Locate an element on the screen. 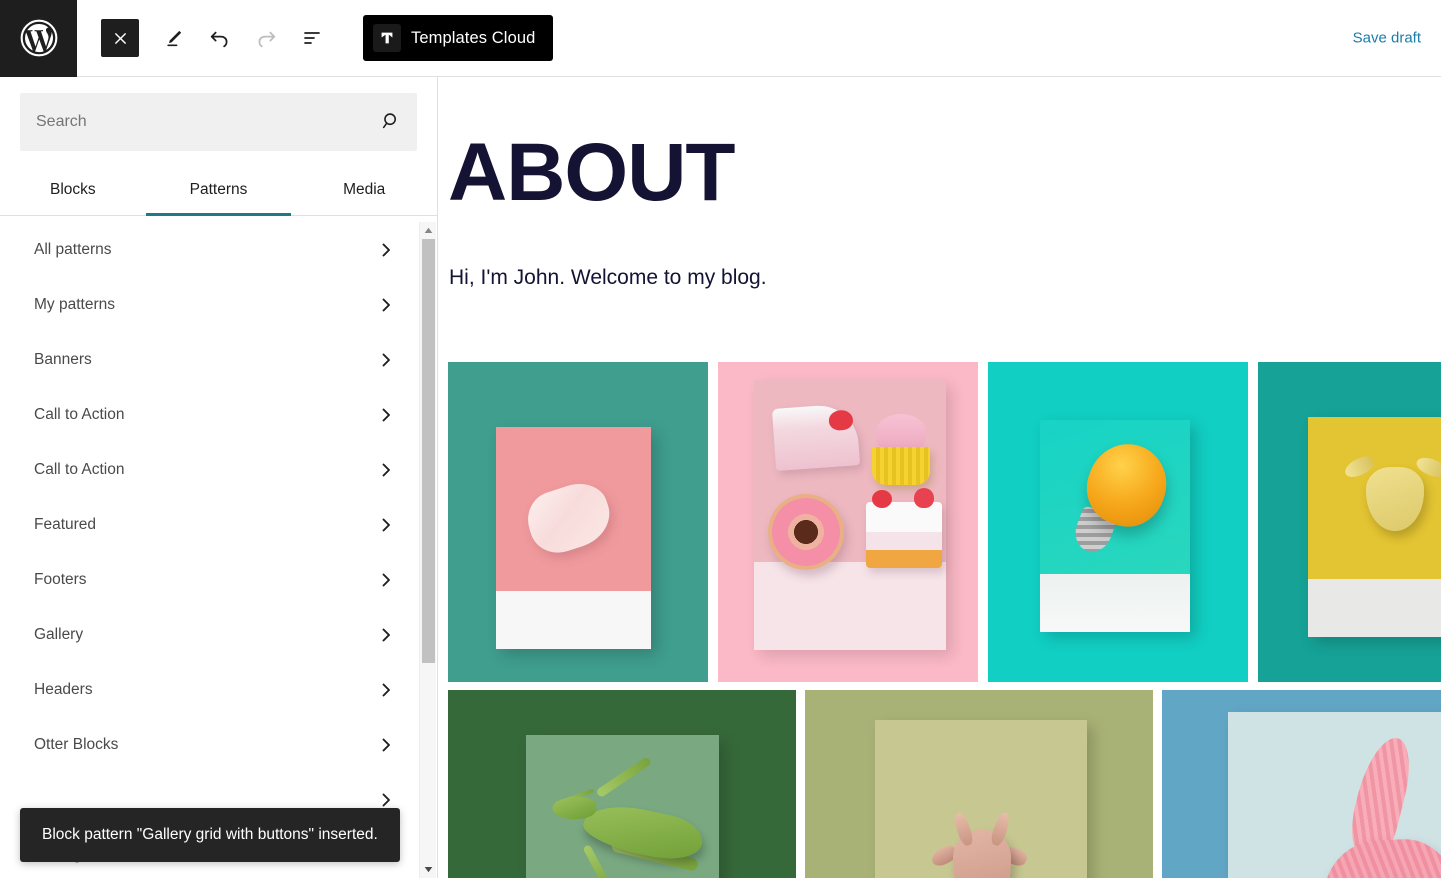  undo-icon is located at coordinates (220, 38).